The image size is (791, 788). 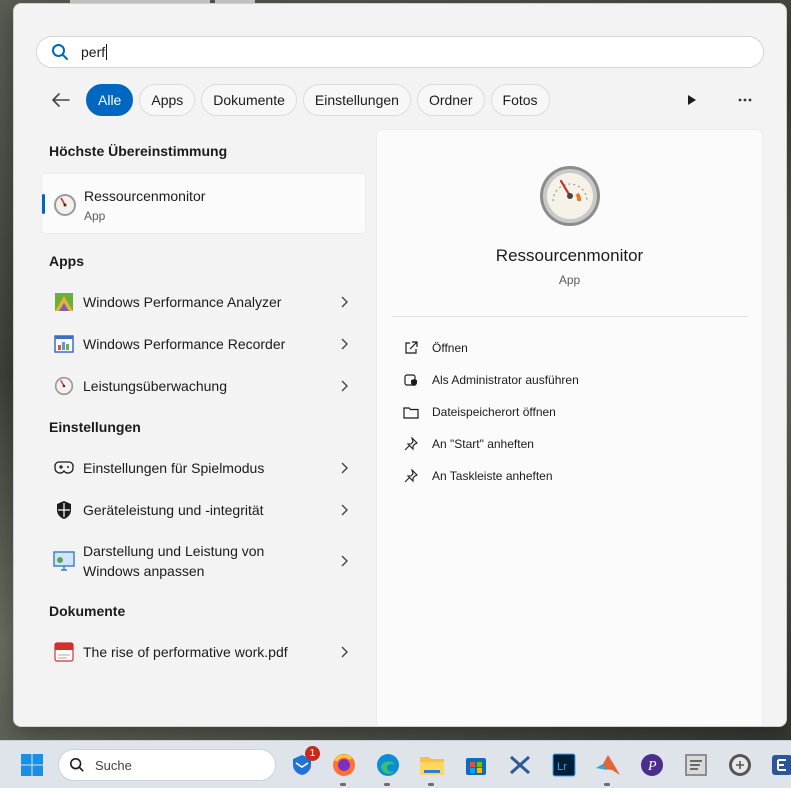 I want to click on pin-icon, so click(x=411, y=476).